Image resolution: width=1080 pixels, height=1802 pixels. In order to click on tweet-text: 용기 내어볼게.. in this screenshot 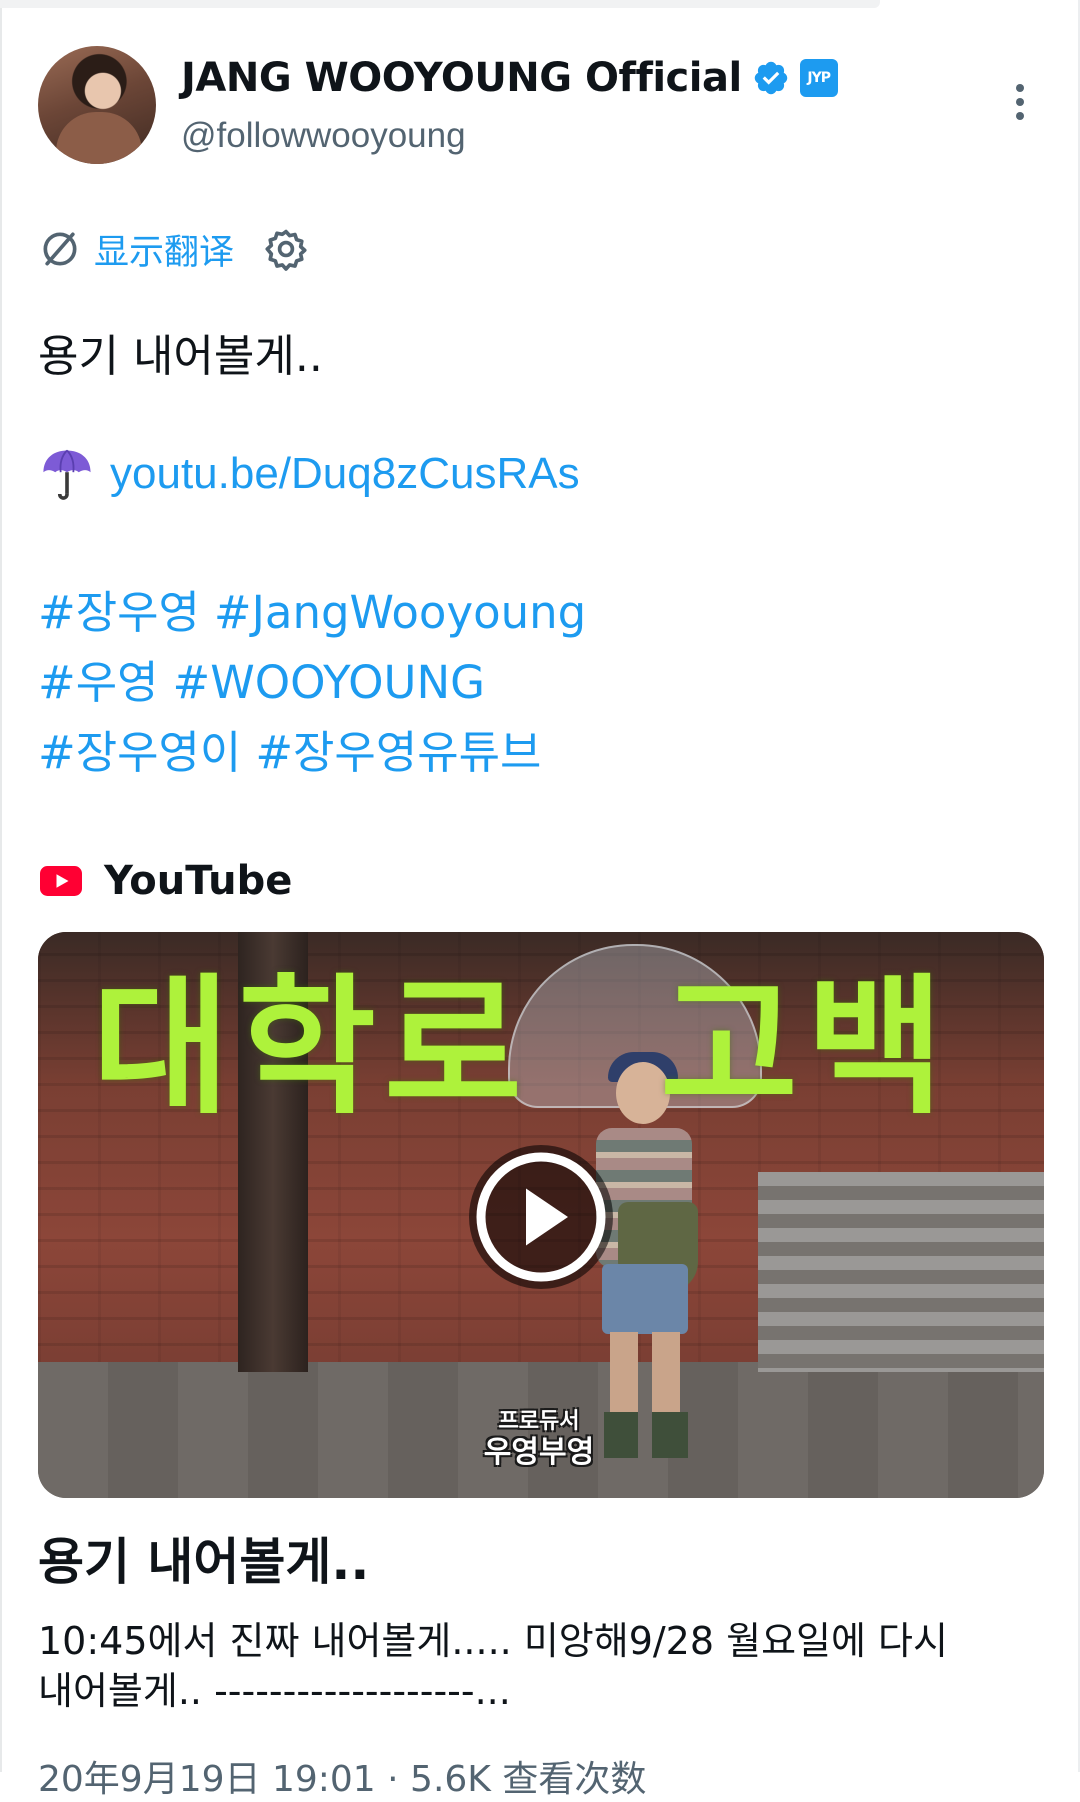, I will do `click(180, 356)`.